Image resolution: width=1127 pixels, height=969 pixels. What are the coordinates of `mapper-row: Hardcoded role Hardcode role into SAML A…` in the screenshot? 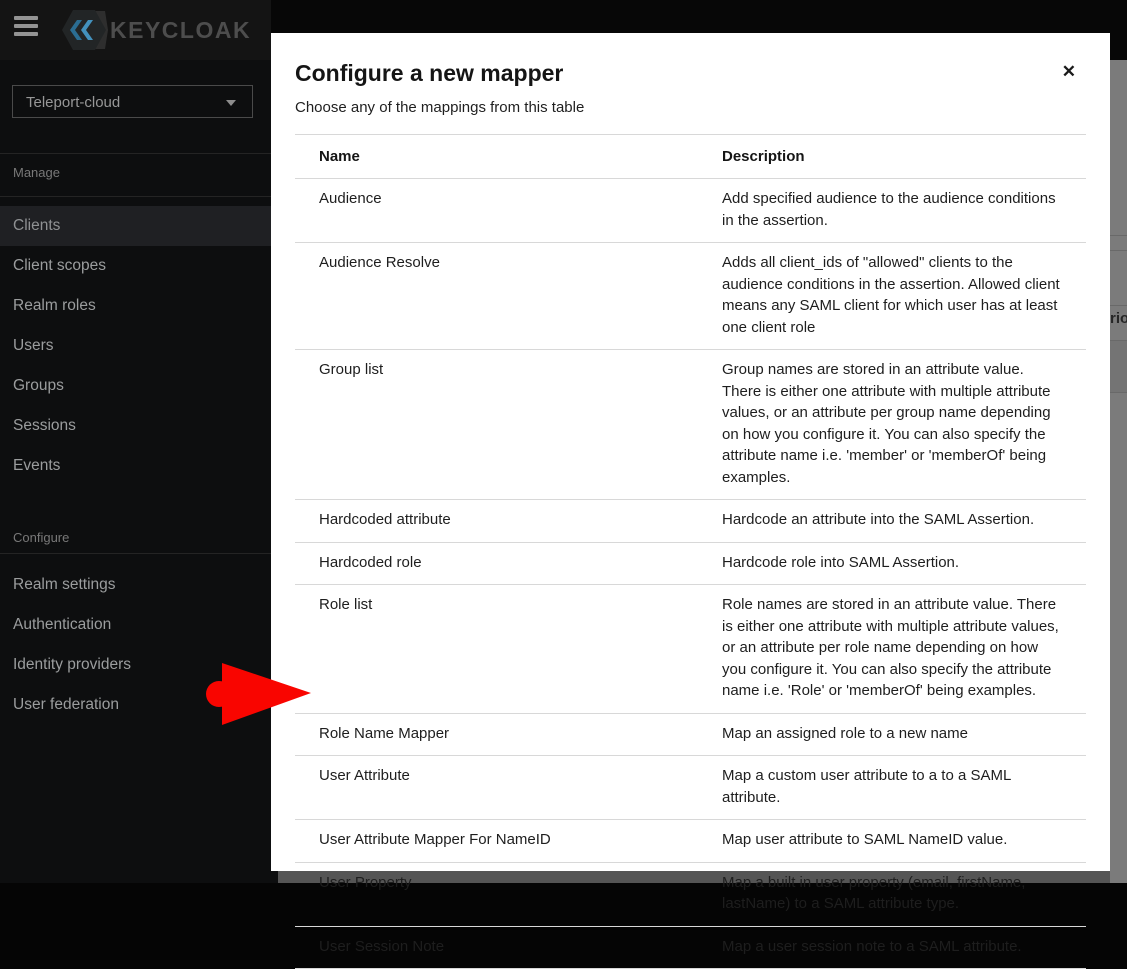 It's located at (690, 563).